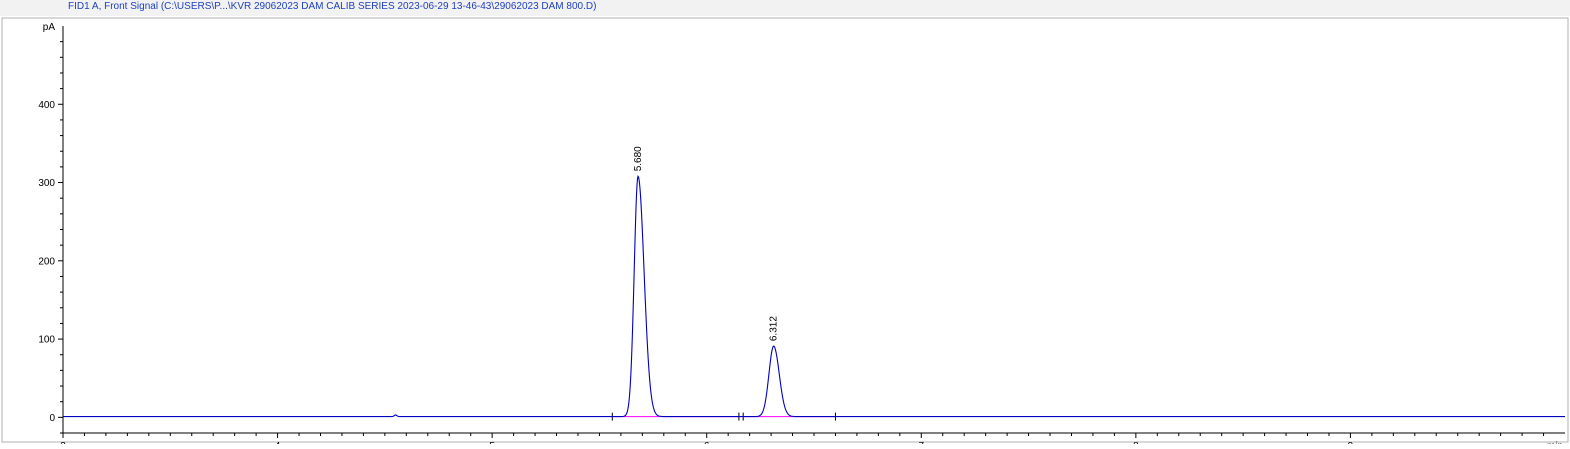 The height and width of the screenshot is (449, 1570). Describe the element at coordinates (46, 105) in the screenshot. I see `y-tick-label: 400` at that location.